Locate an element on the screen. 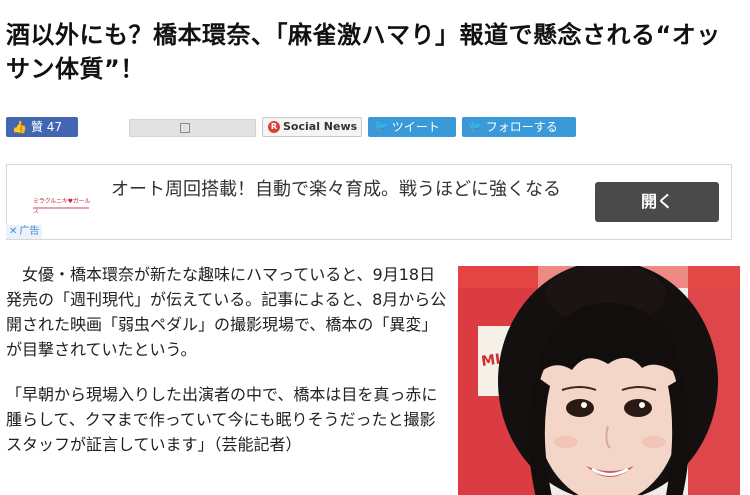 The height and width of the screenshot is (495, 750). ad-logo: ミラクルニキ♥ガールズ is located at coordinates (63, 206).